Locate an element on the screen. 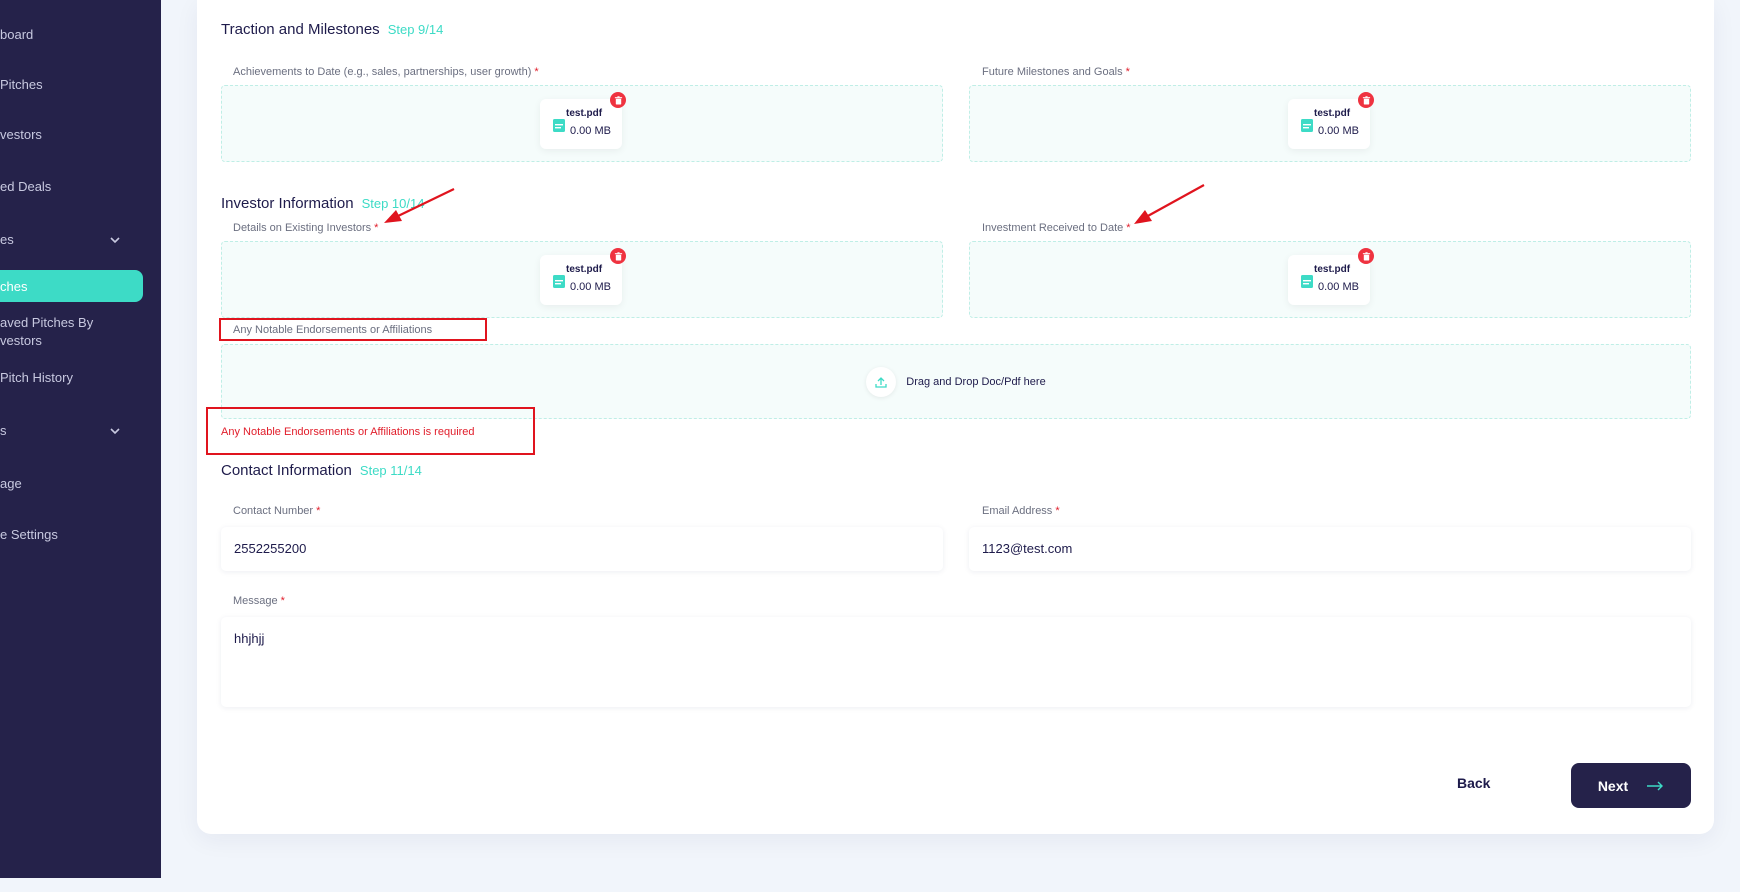  label-text: Investment Received to Date is located at coordinates (1053, 228).